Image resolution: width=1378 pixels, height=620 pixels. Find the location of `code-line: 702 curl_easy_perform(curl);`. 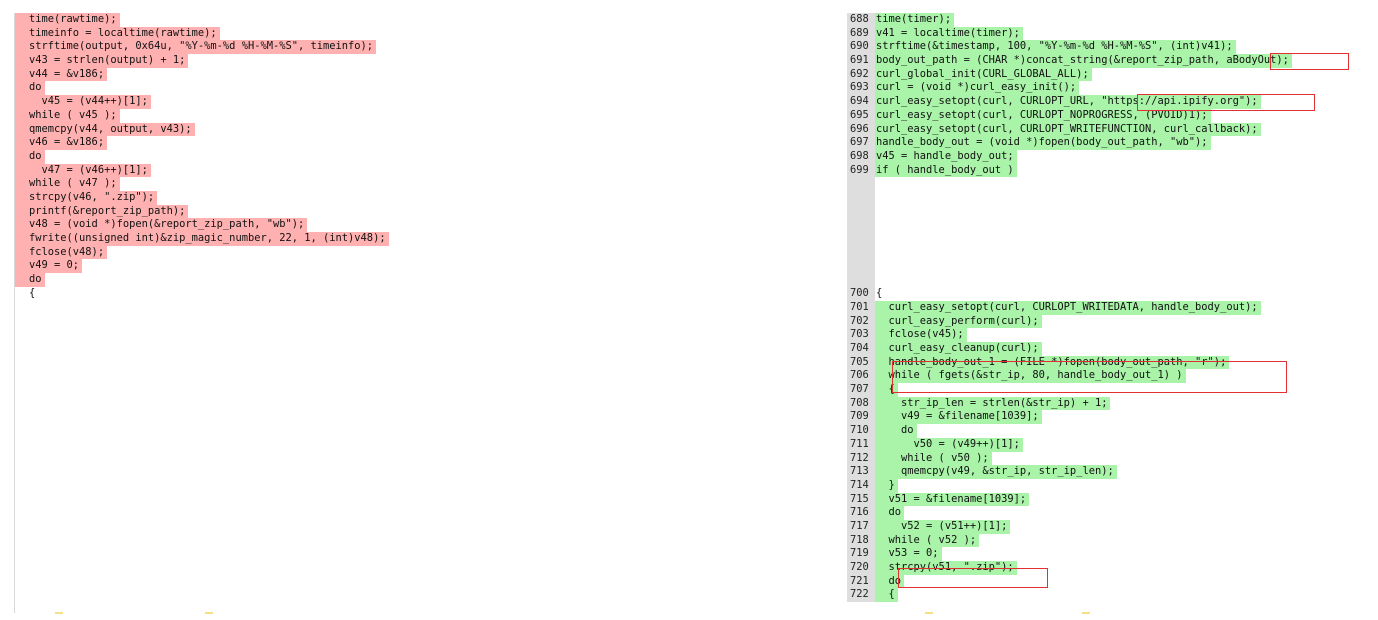

code-line: 702 curl_easy_perform(curl); is located at coordinates (1112, 321).